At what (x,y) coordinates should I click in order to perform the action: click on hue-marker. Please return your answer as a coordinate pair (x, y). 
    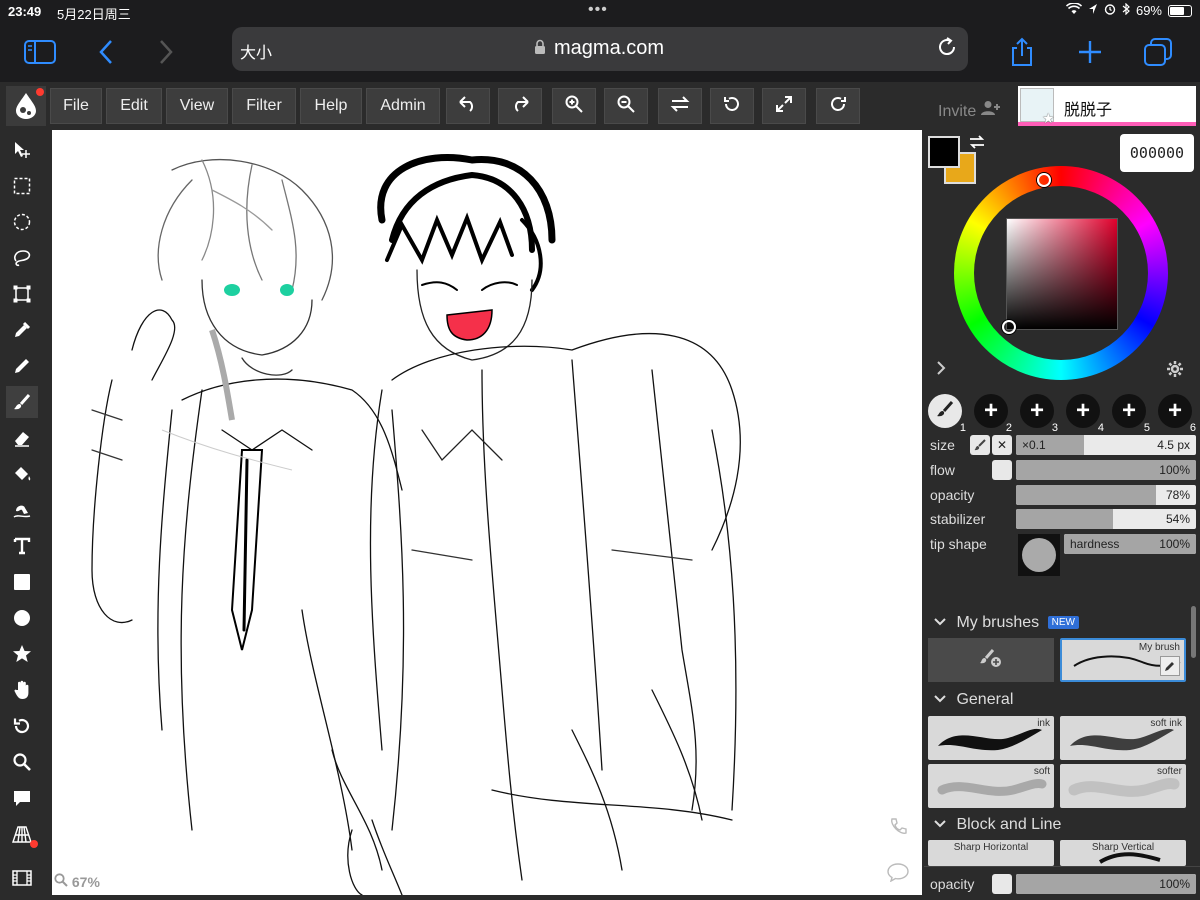
    Looking at the image, I should click on (1044, 180).